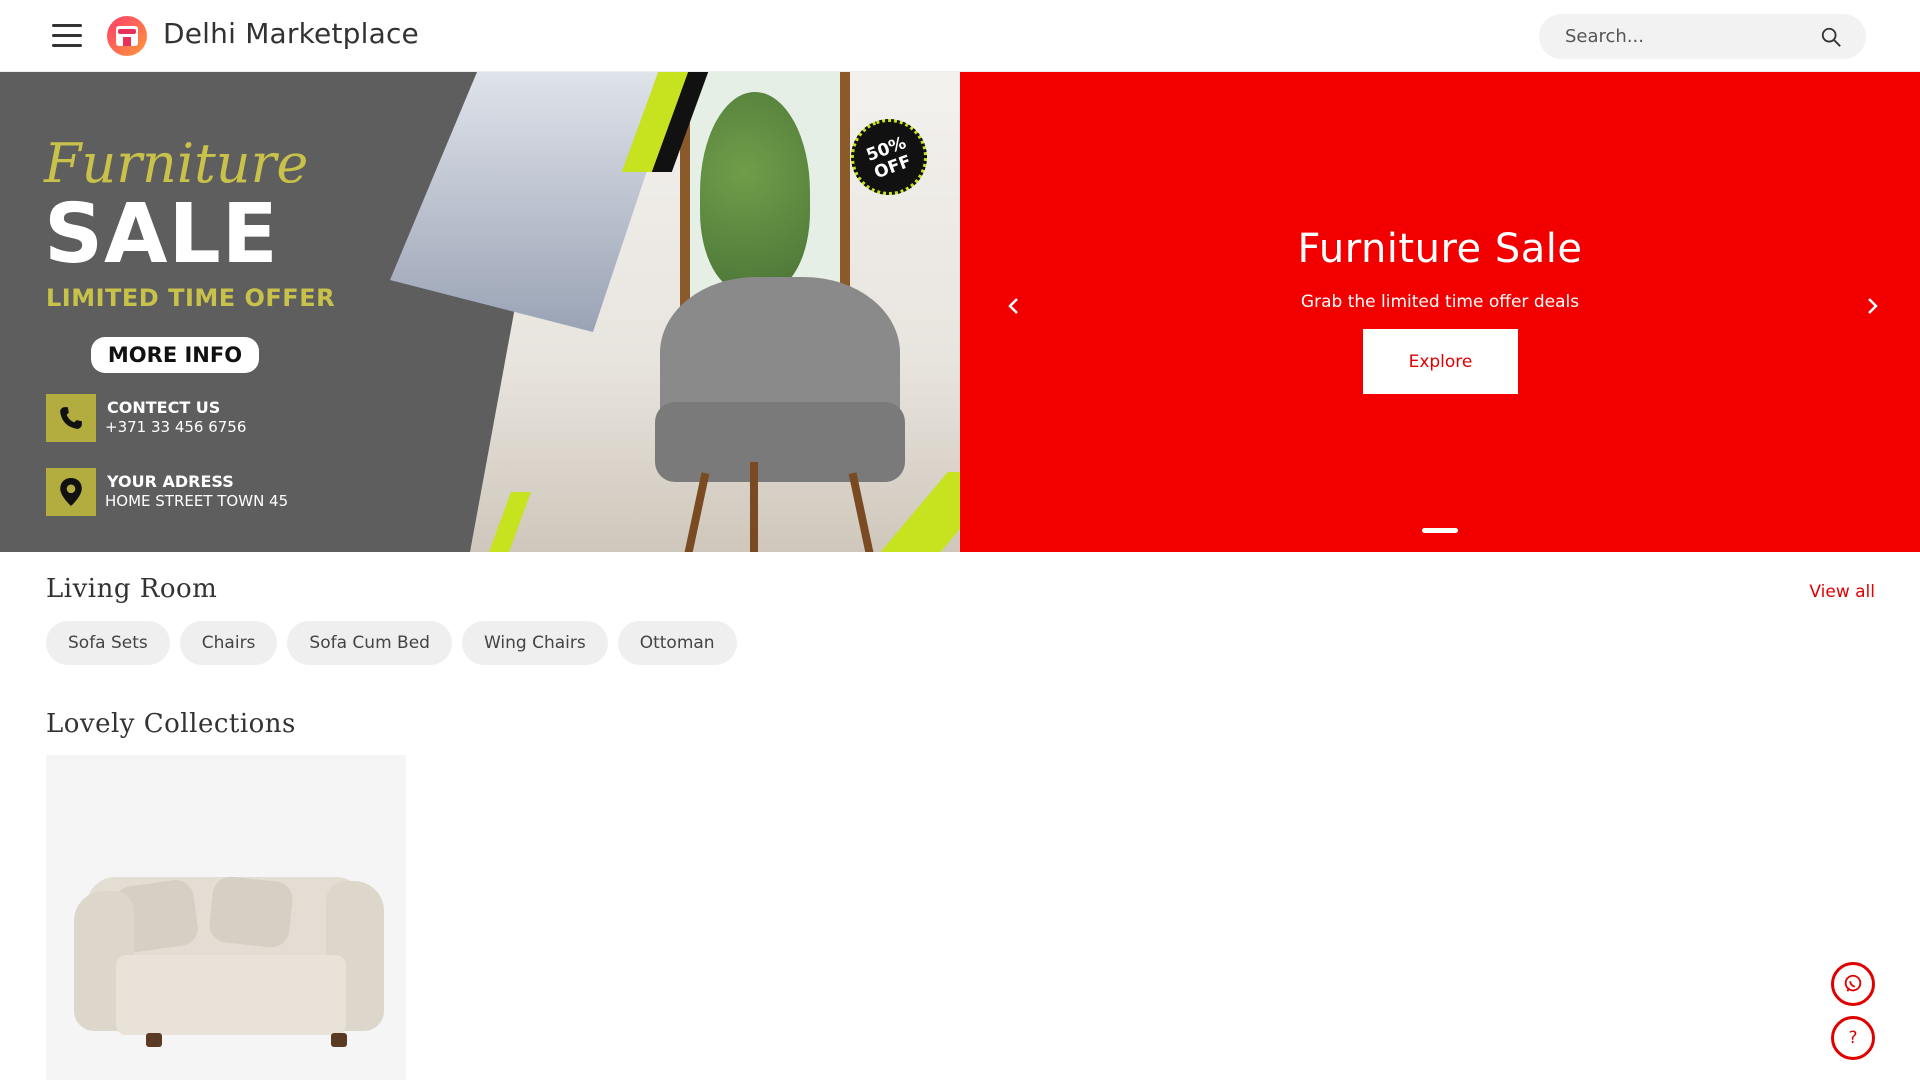  What do you see at coordinates (176, 427) in the screenshot?
I see `contact-phone: +371 33 456 6756` at bounding box center [176, 427].